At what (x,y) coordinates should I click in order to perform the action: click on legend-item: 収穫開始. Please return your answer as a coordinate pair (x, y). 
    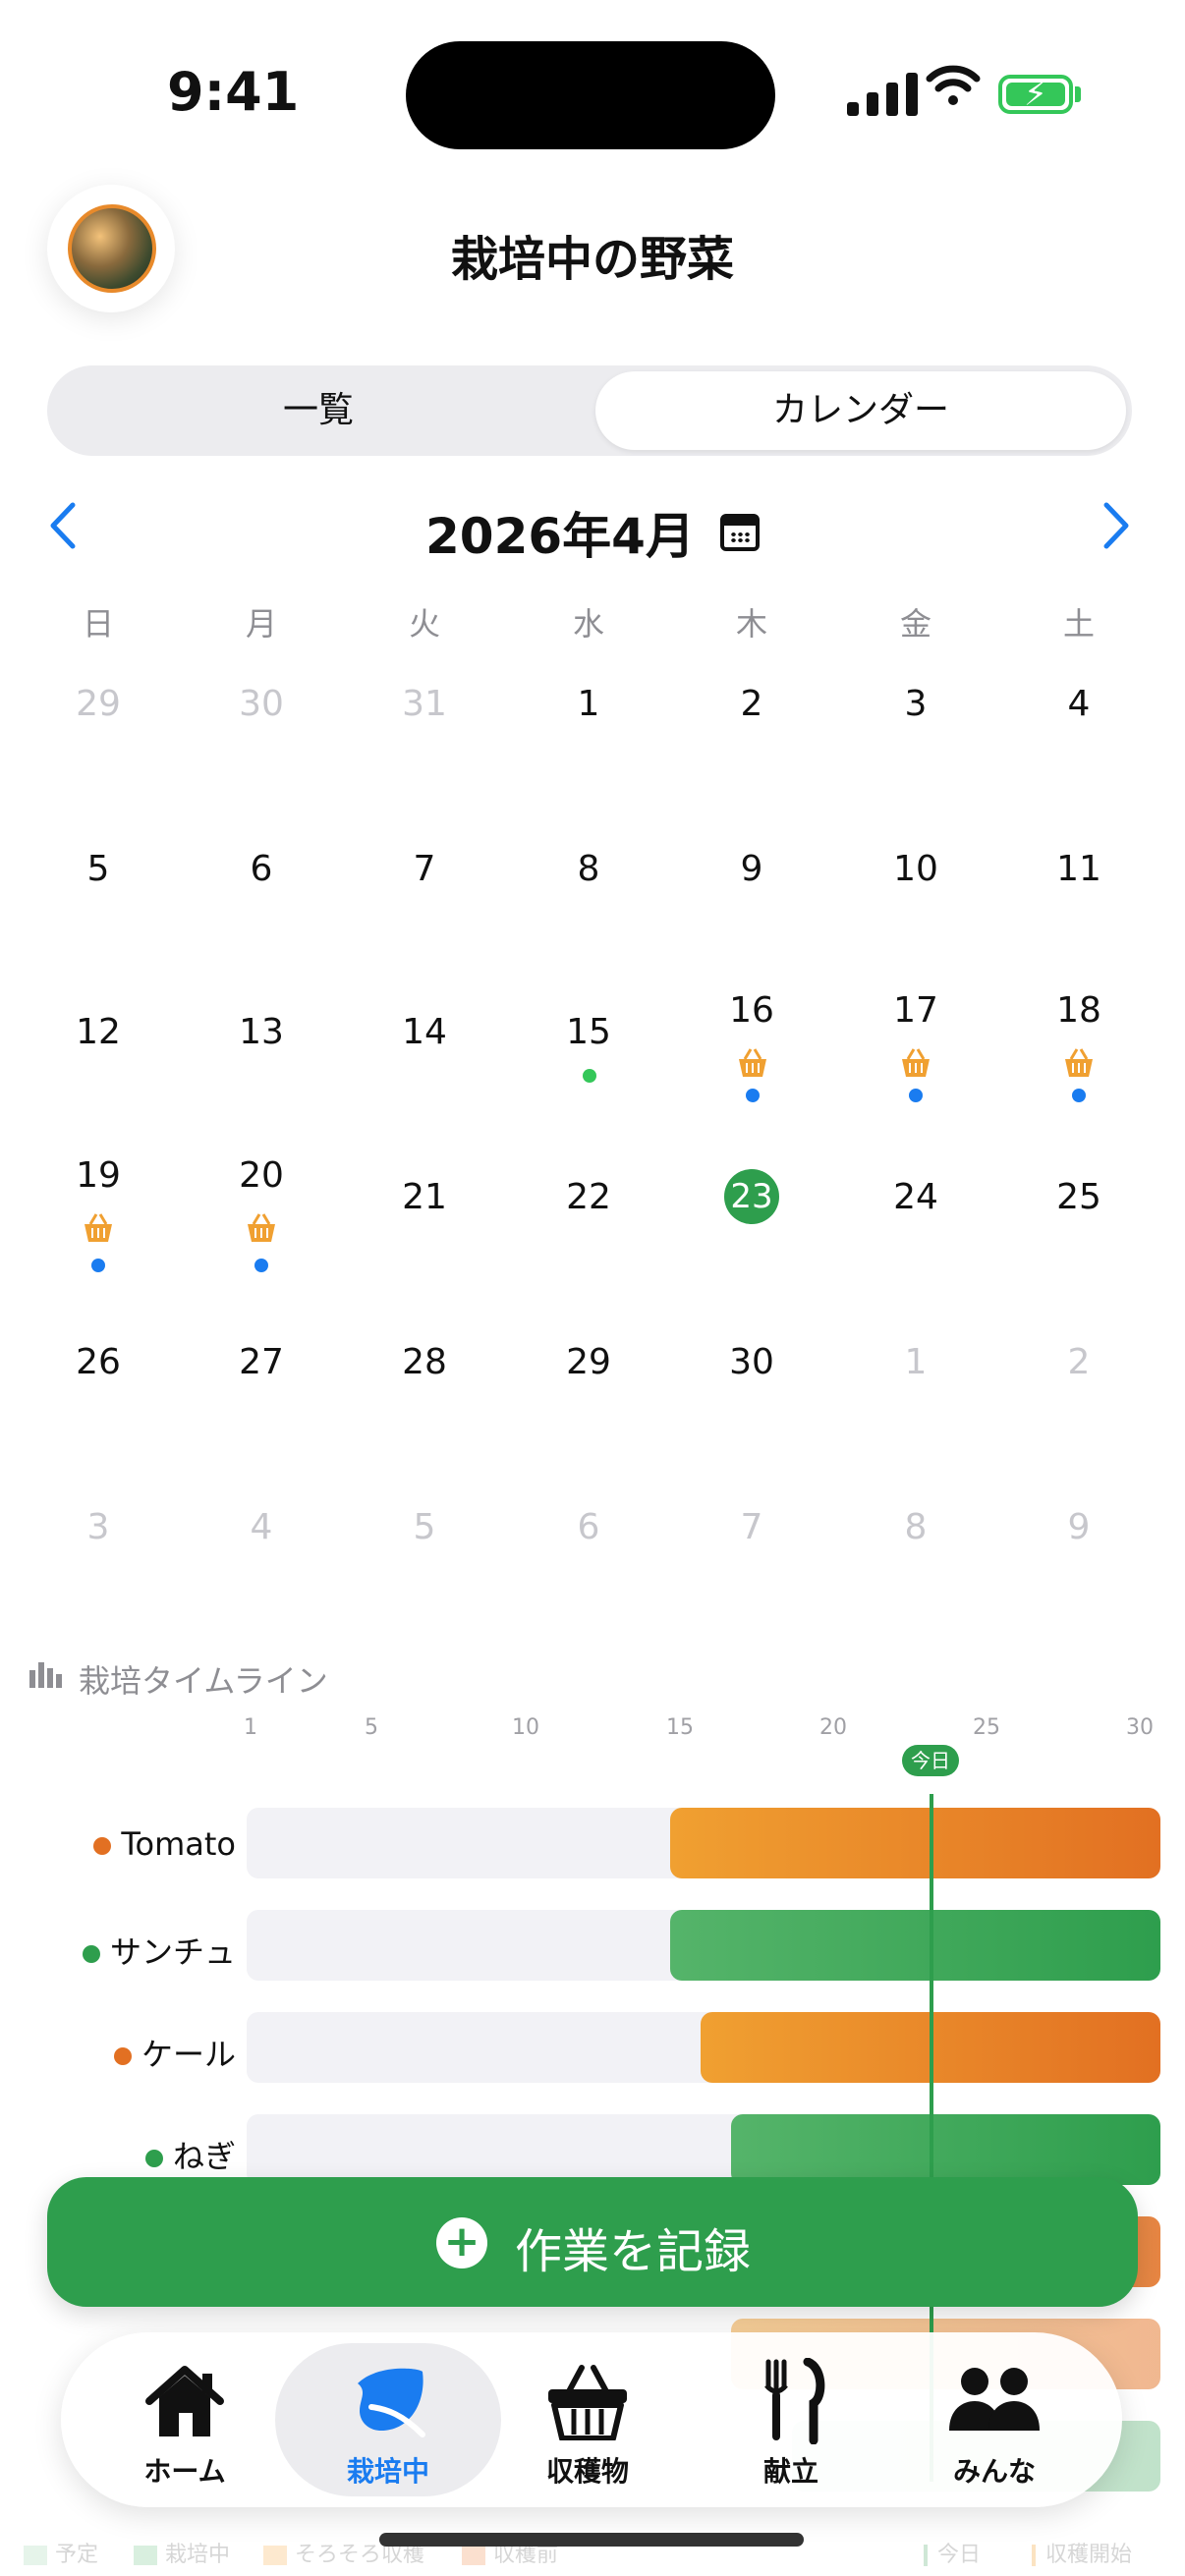
    Looking at the image, I should click on (1082, 2552).